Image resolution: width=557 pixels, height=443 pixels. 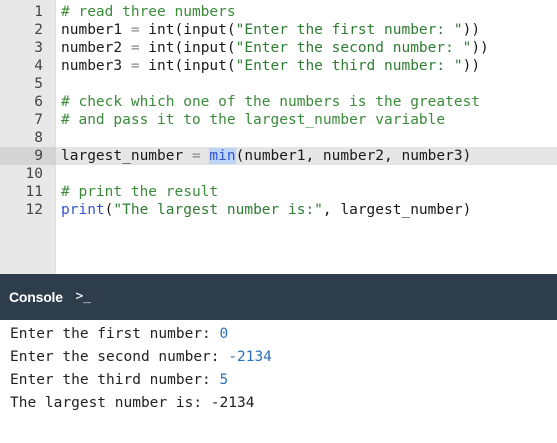 I want to click on code-token: # read three numbers, so click(x=148, y=12).